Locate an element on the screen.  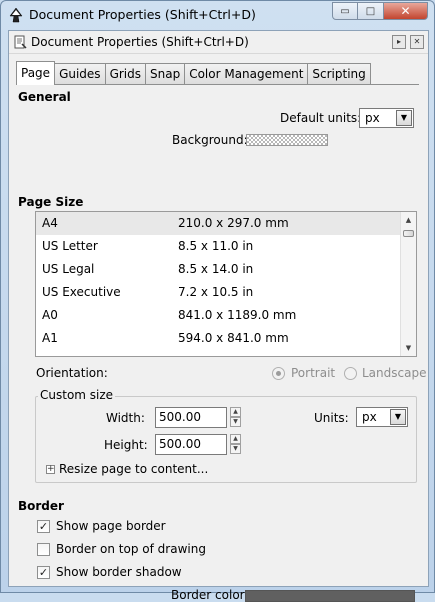
scroll-down-icon: ▼ is located at coordinates (408, 348).